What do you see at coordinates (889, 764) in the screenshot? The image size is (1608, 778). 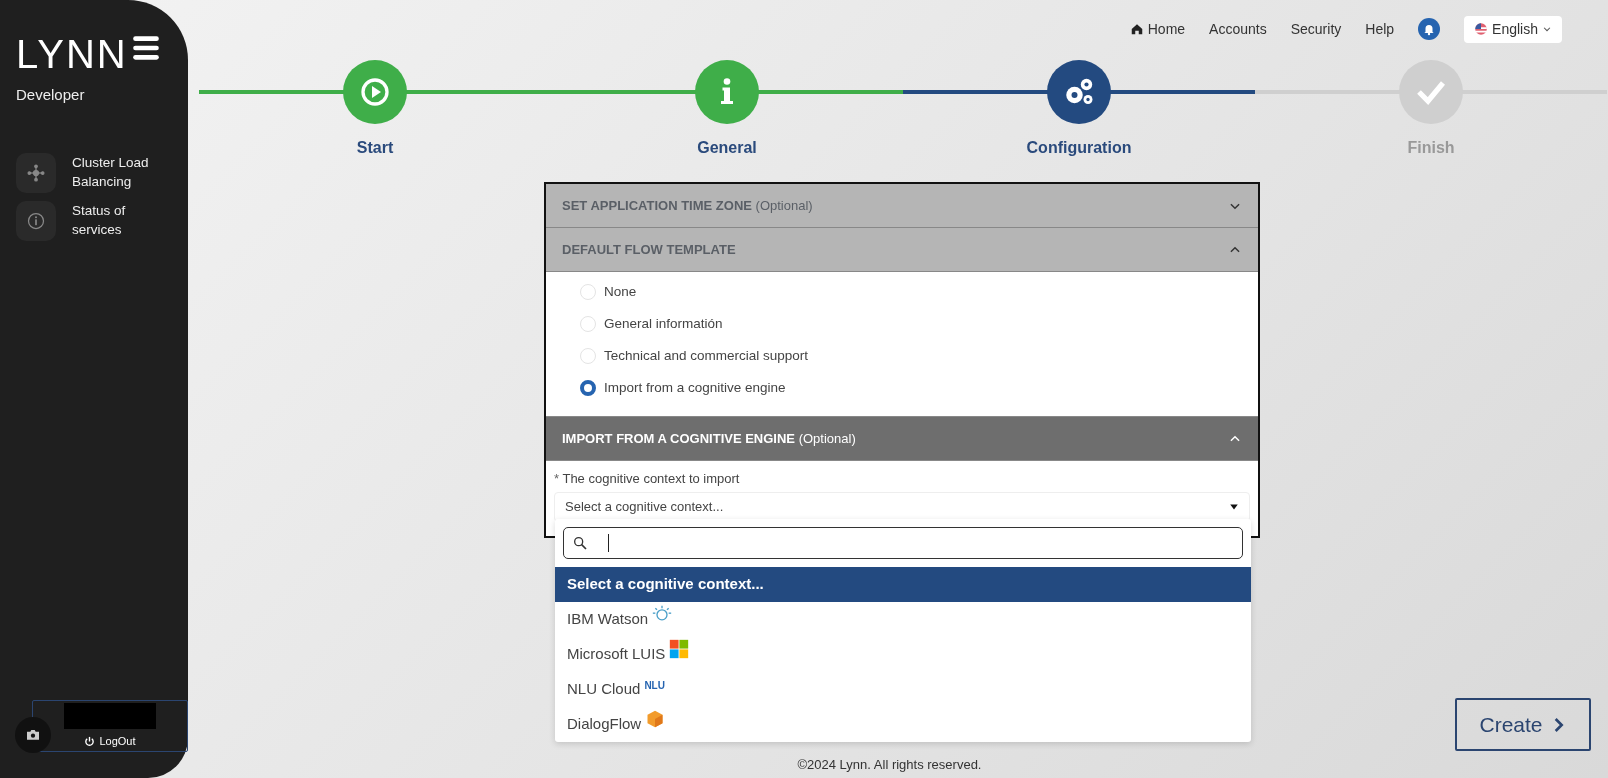 I see `footer-text: ©2024 Lynn. All rights reserved.` at bounding box center [889, 764].